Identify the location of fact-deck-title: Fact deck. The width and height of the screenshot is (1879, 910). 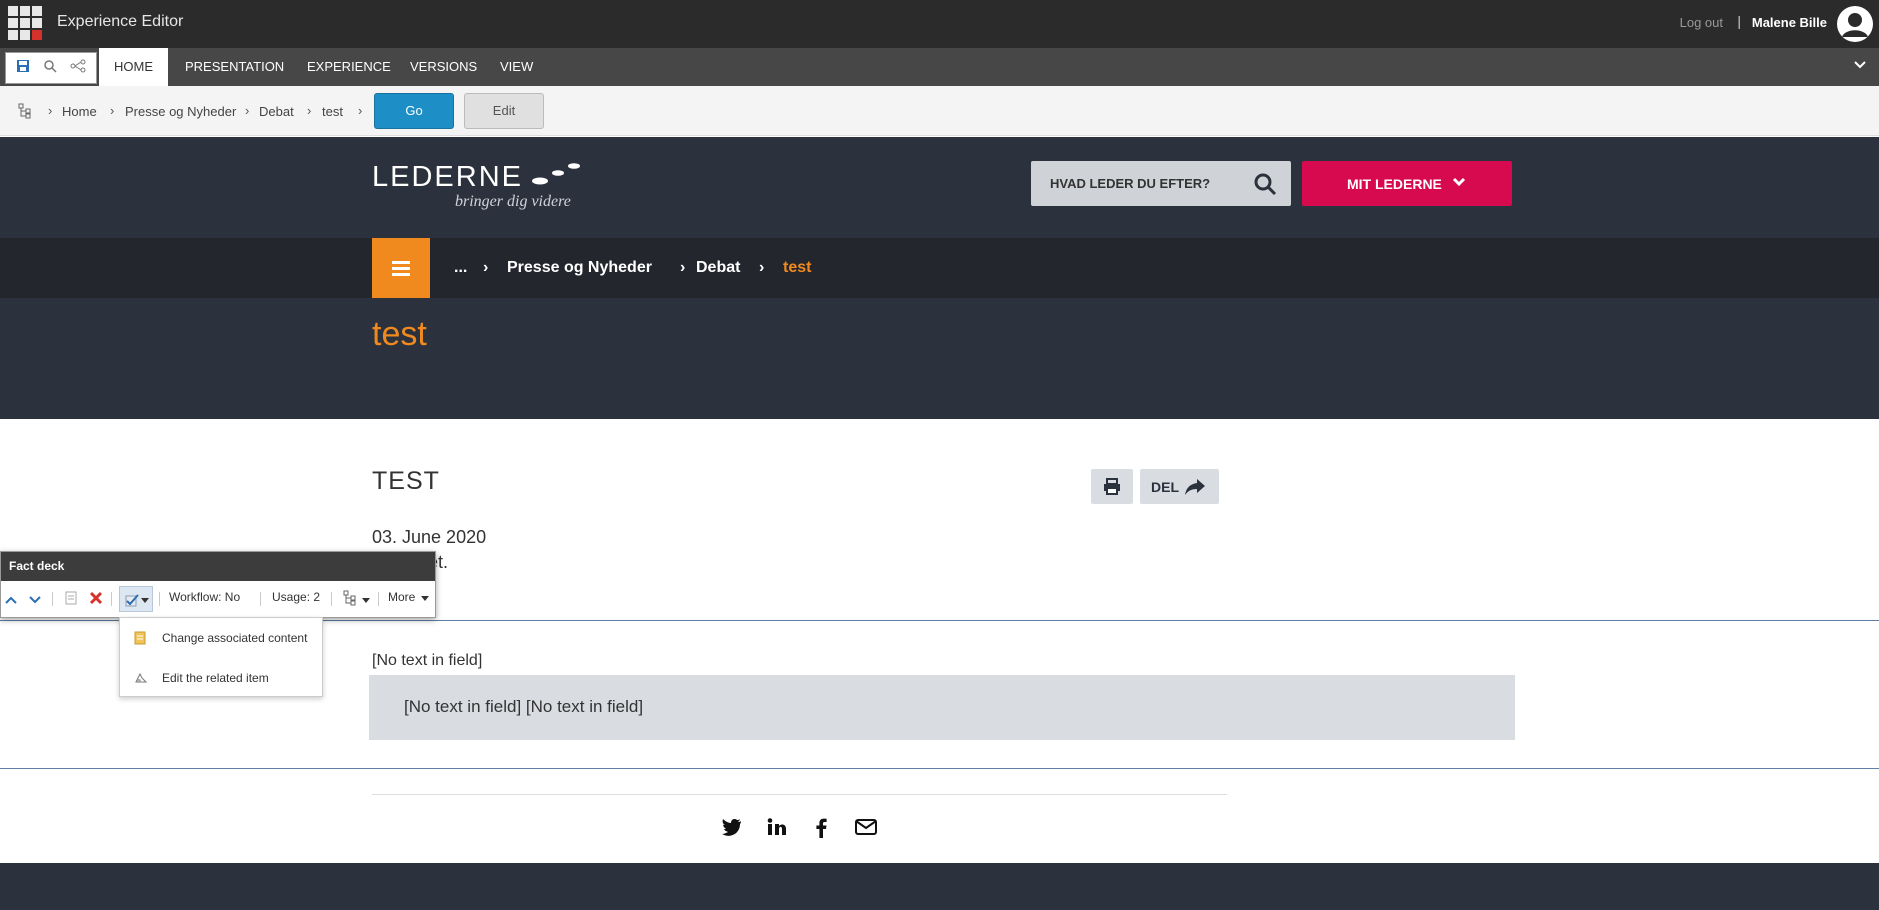
(218, 566).